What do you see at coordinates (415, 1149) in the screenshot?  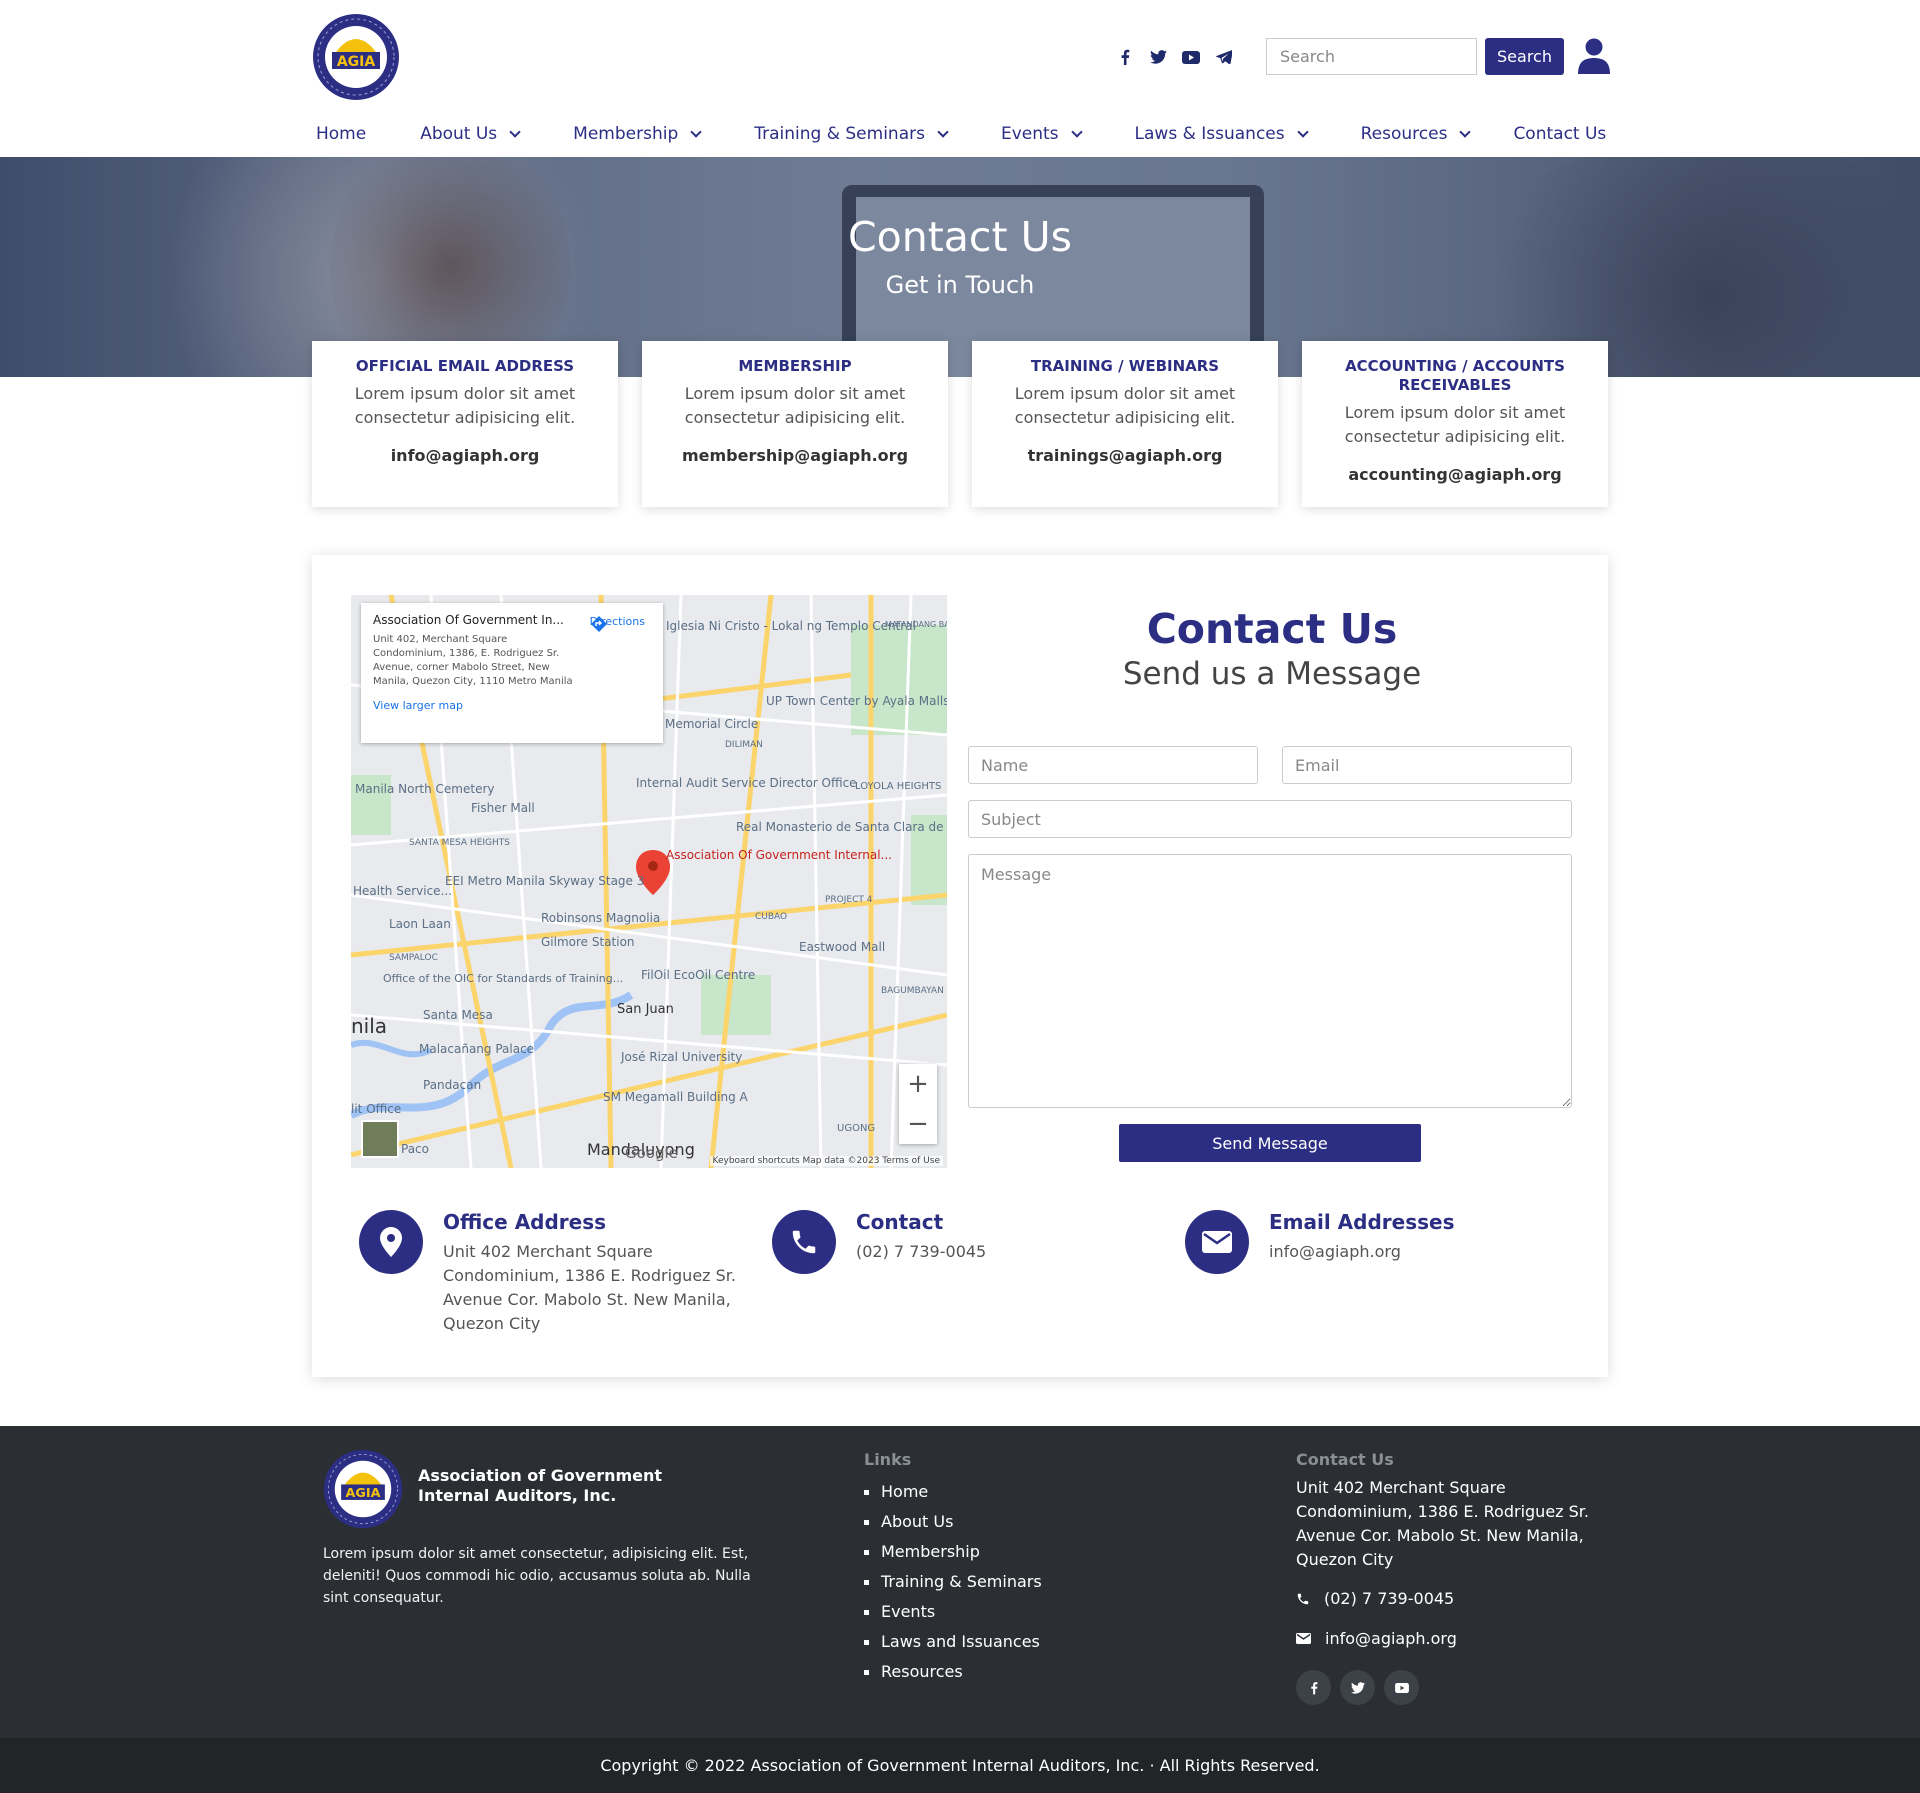 I see `map-label: Paco` at bounding box center [415, 1149].